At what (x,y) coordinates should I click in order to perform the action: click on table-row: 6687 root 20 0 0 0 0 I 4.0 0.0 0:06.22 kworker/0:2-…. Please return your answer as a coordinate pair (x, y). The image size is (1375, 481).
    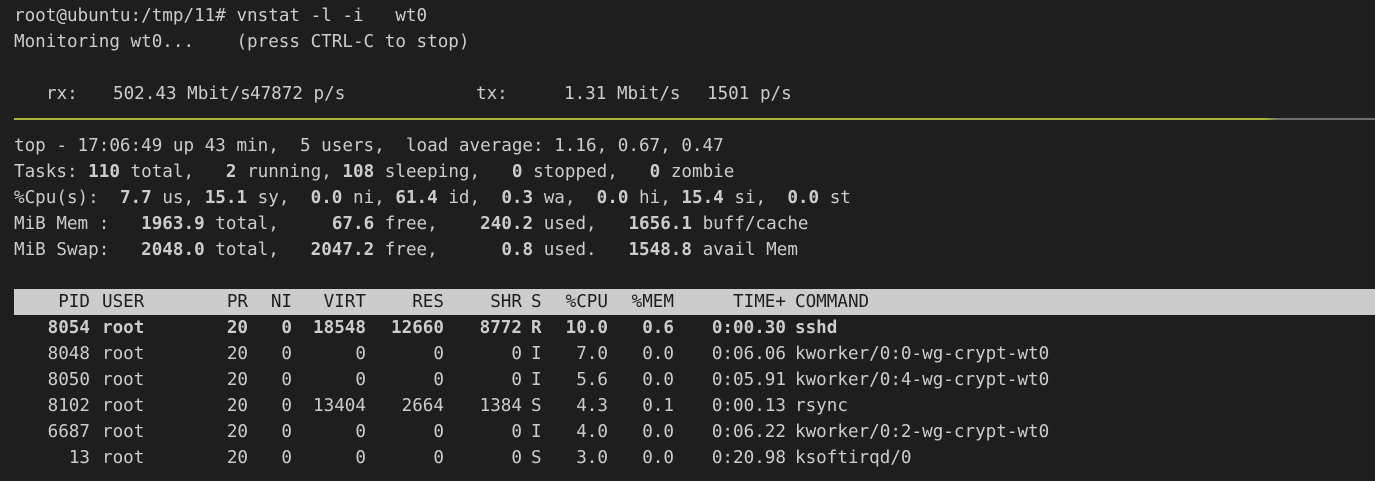
    Looking at the image, I should click on (694, 432).